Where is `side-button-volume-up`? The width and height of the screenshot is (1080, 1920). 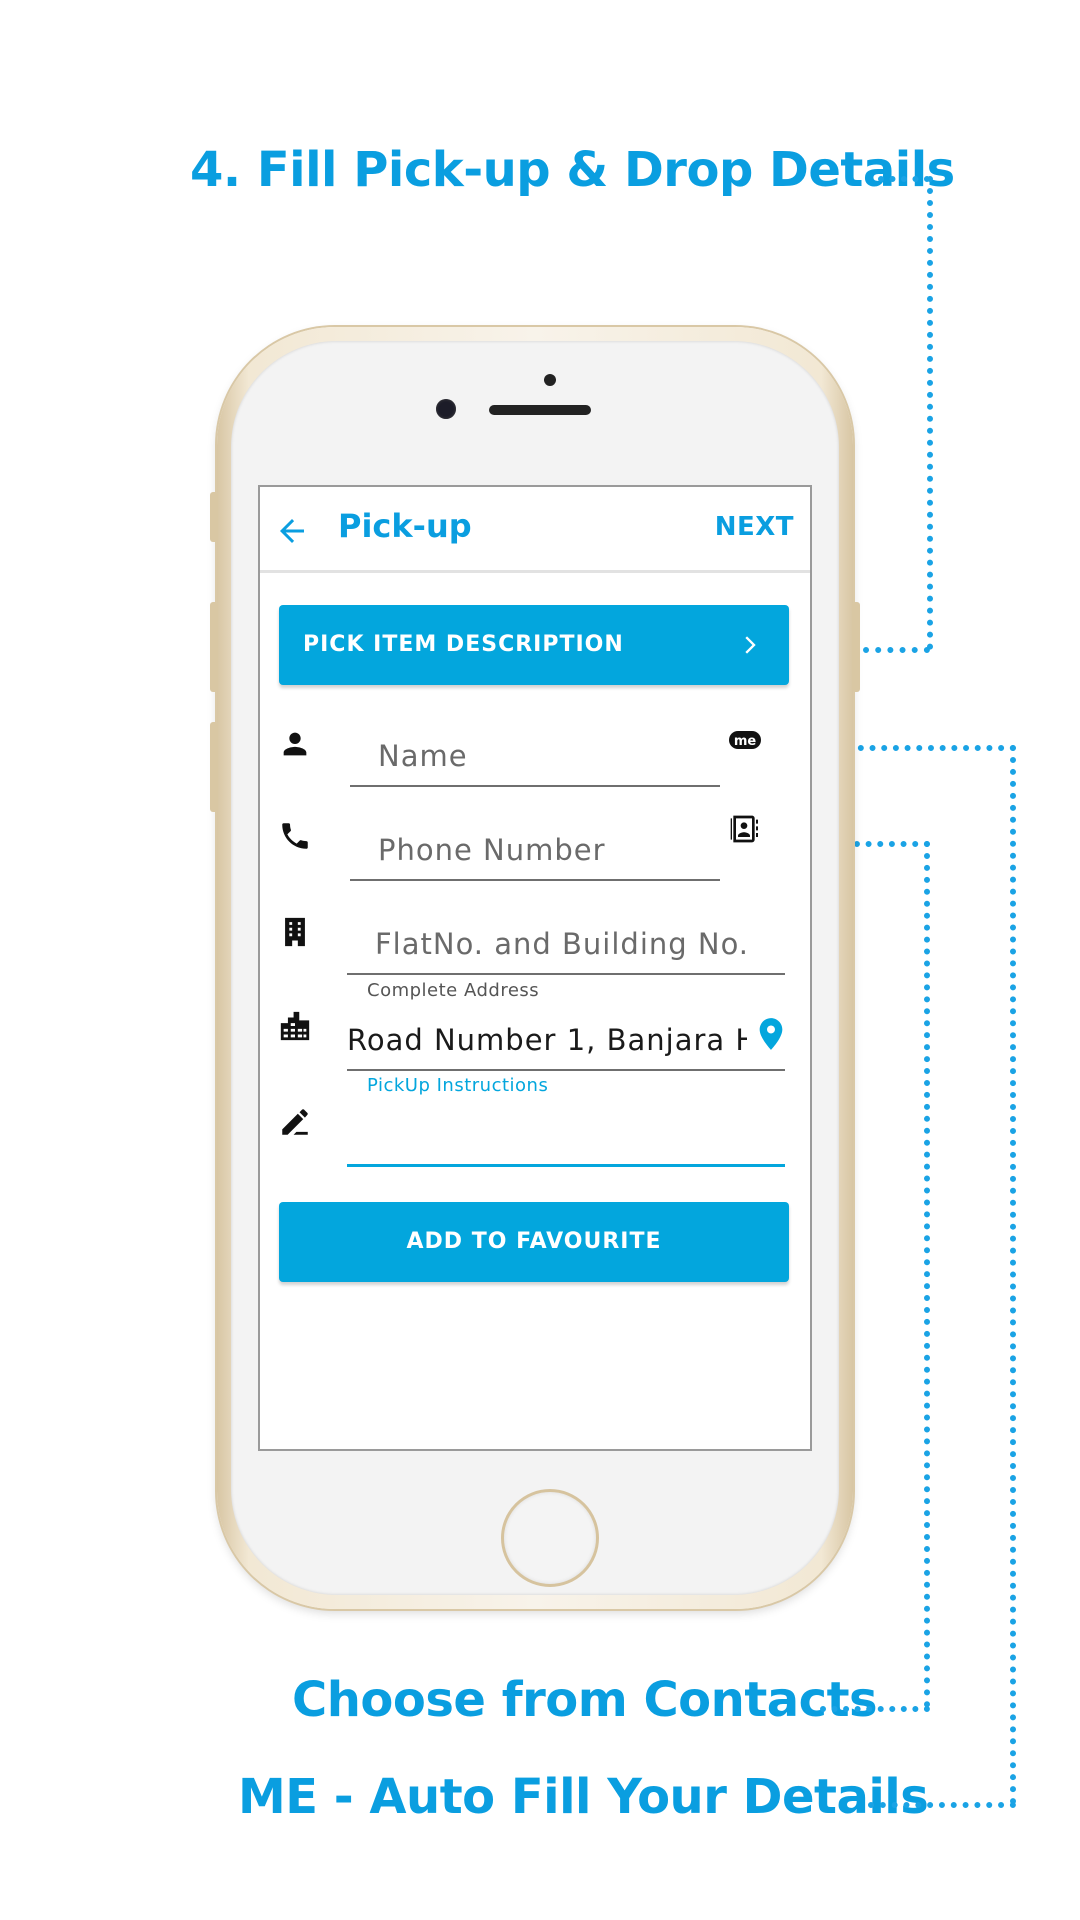
side-button-volume-up is located at coordinates (214, 647).